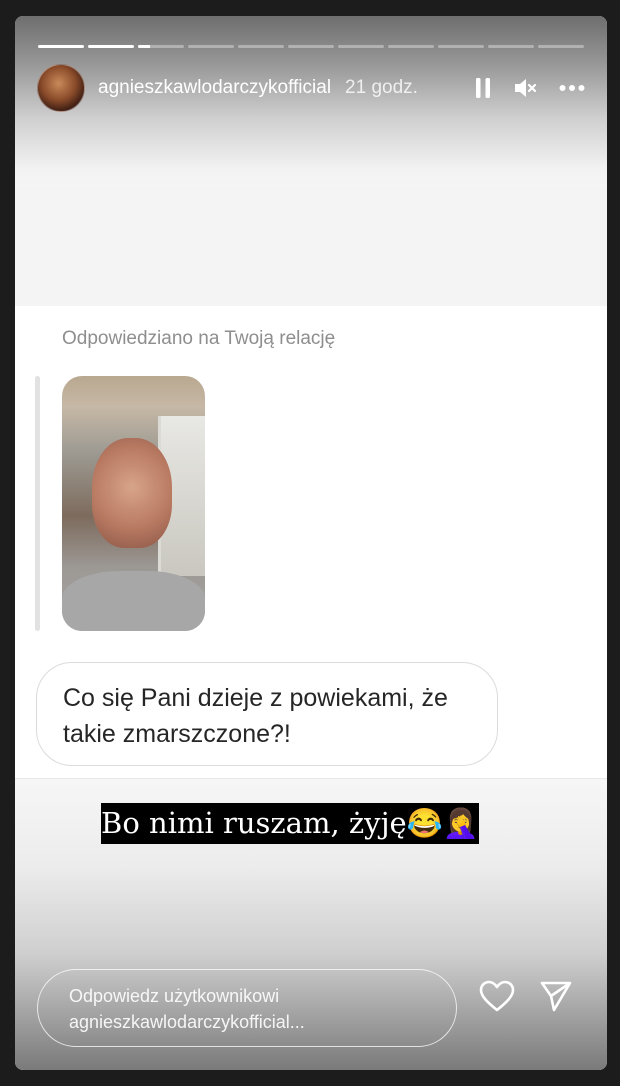  Describe the element at coordinates (214, 88) in the screenshot. I see `username: agnieszkawlodarczykofficial` at that location.